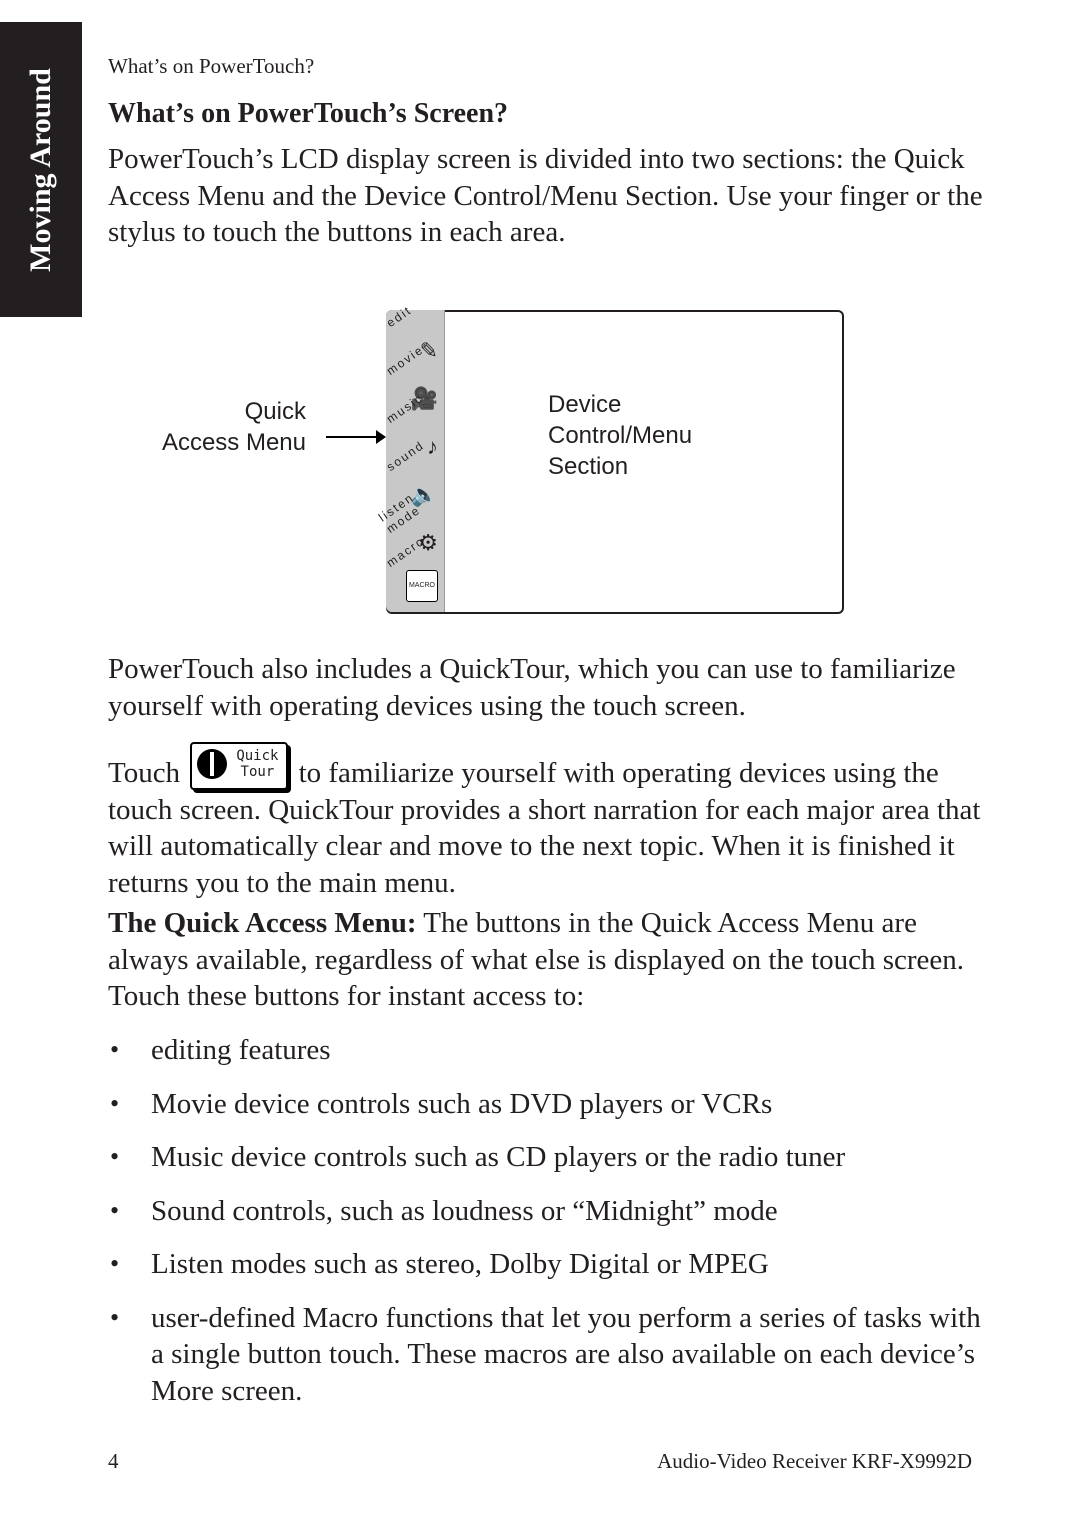  I want to click on arrow-icon, so click(356, 437).